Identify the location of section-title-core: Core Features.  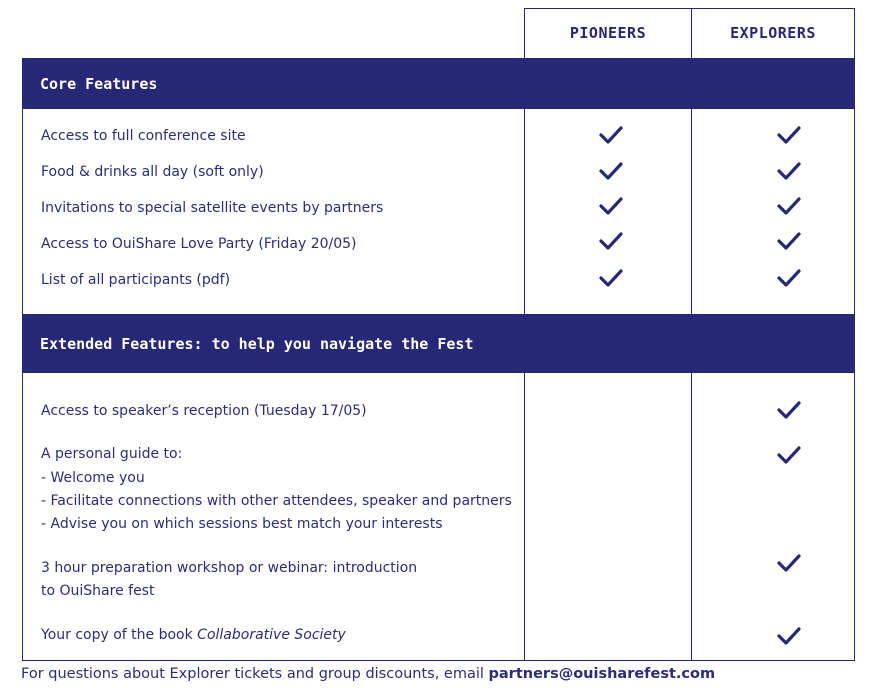
(99, 83).